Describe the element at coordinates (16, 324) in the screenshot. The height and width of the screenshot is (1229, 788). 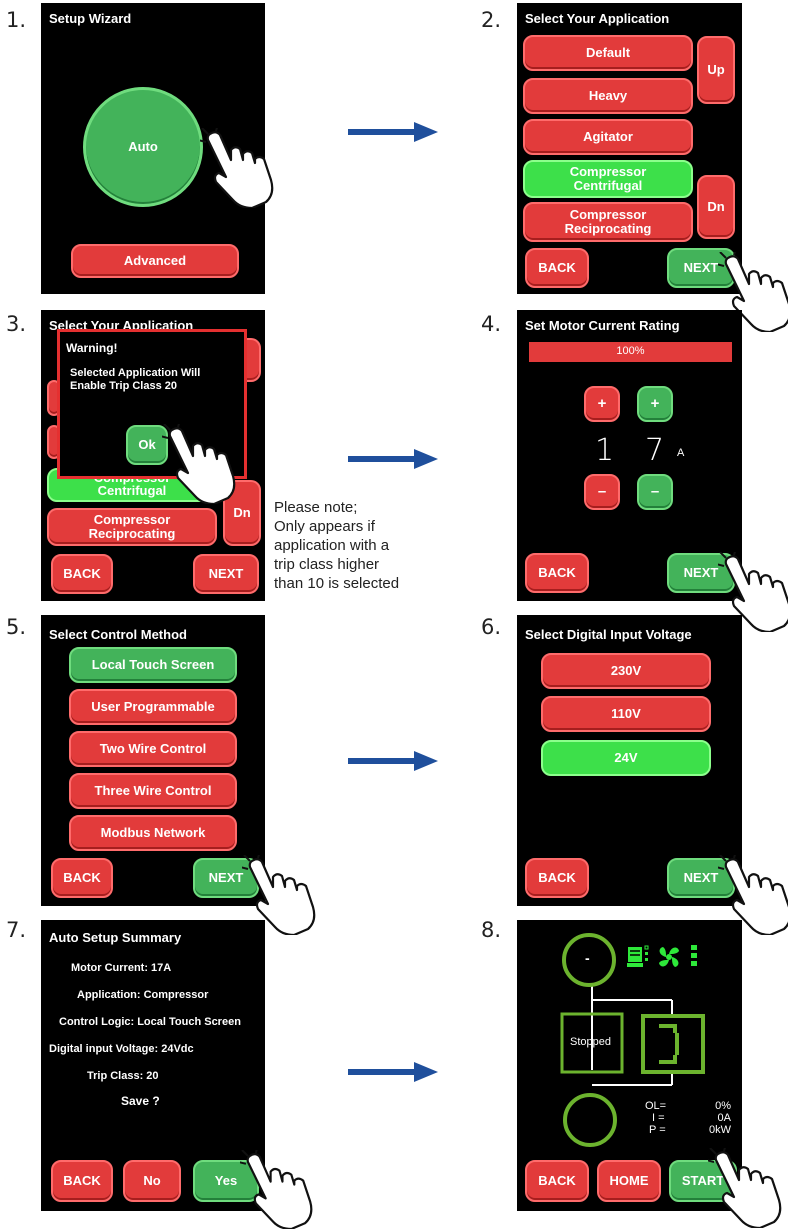
I see `step-number-3: 3.` at that location.